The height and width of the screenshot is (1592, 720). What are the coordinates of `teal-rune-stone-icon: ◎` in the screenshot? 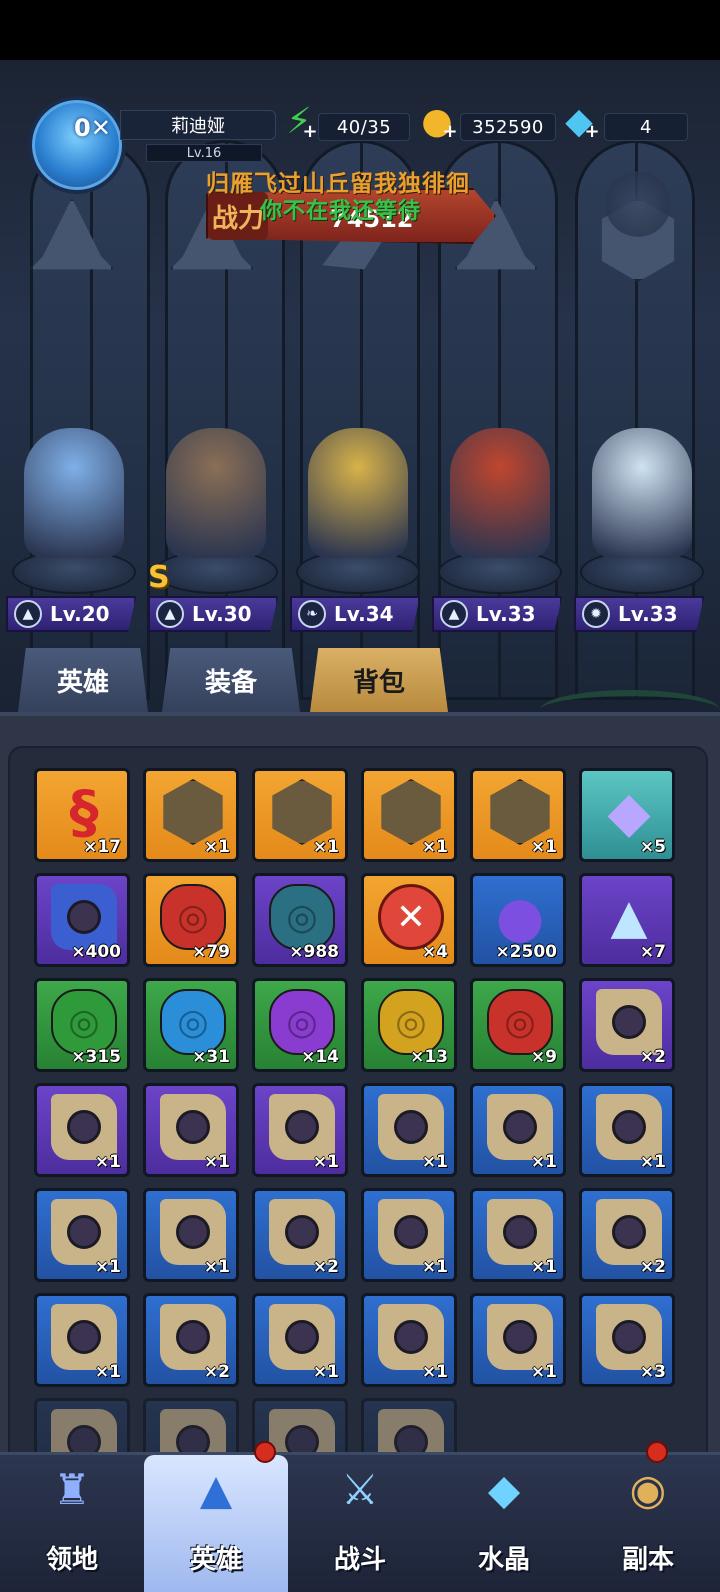 It's located at (302, 917).